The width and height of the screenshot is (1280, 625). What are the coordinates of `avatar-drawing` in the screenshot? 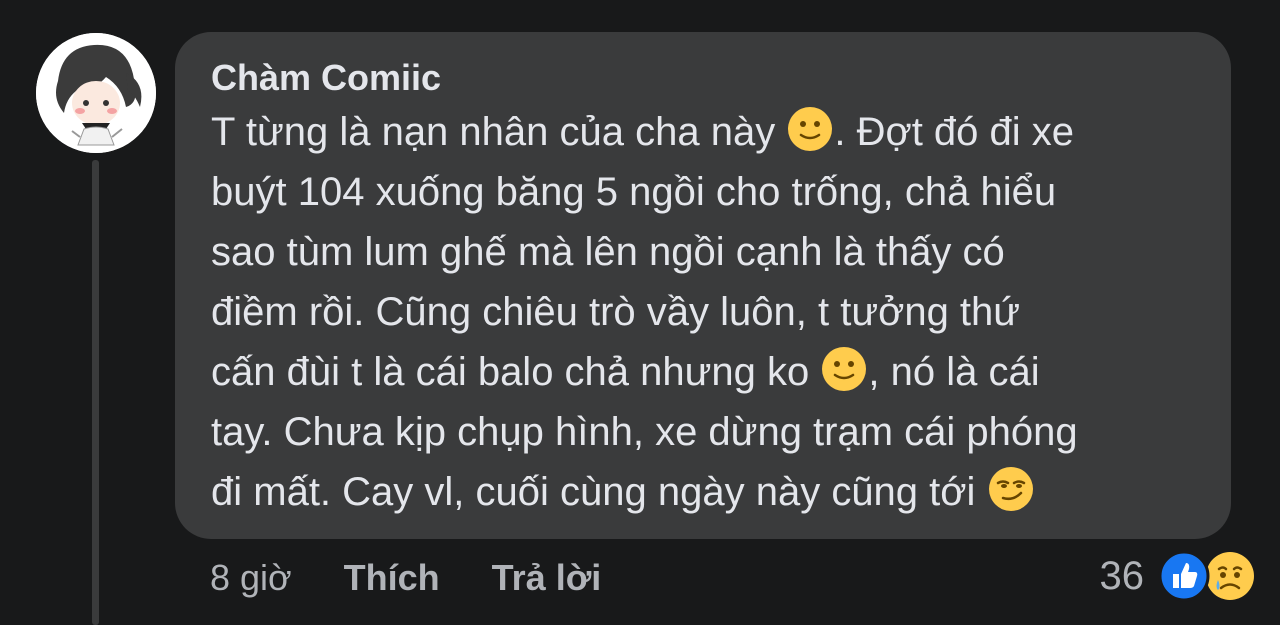 It's located at (96, 93).